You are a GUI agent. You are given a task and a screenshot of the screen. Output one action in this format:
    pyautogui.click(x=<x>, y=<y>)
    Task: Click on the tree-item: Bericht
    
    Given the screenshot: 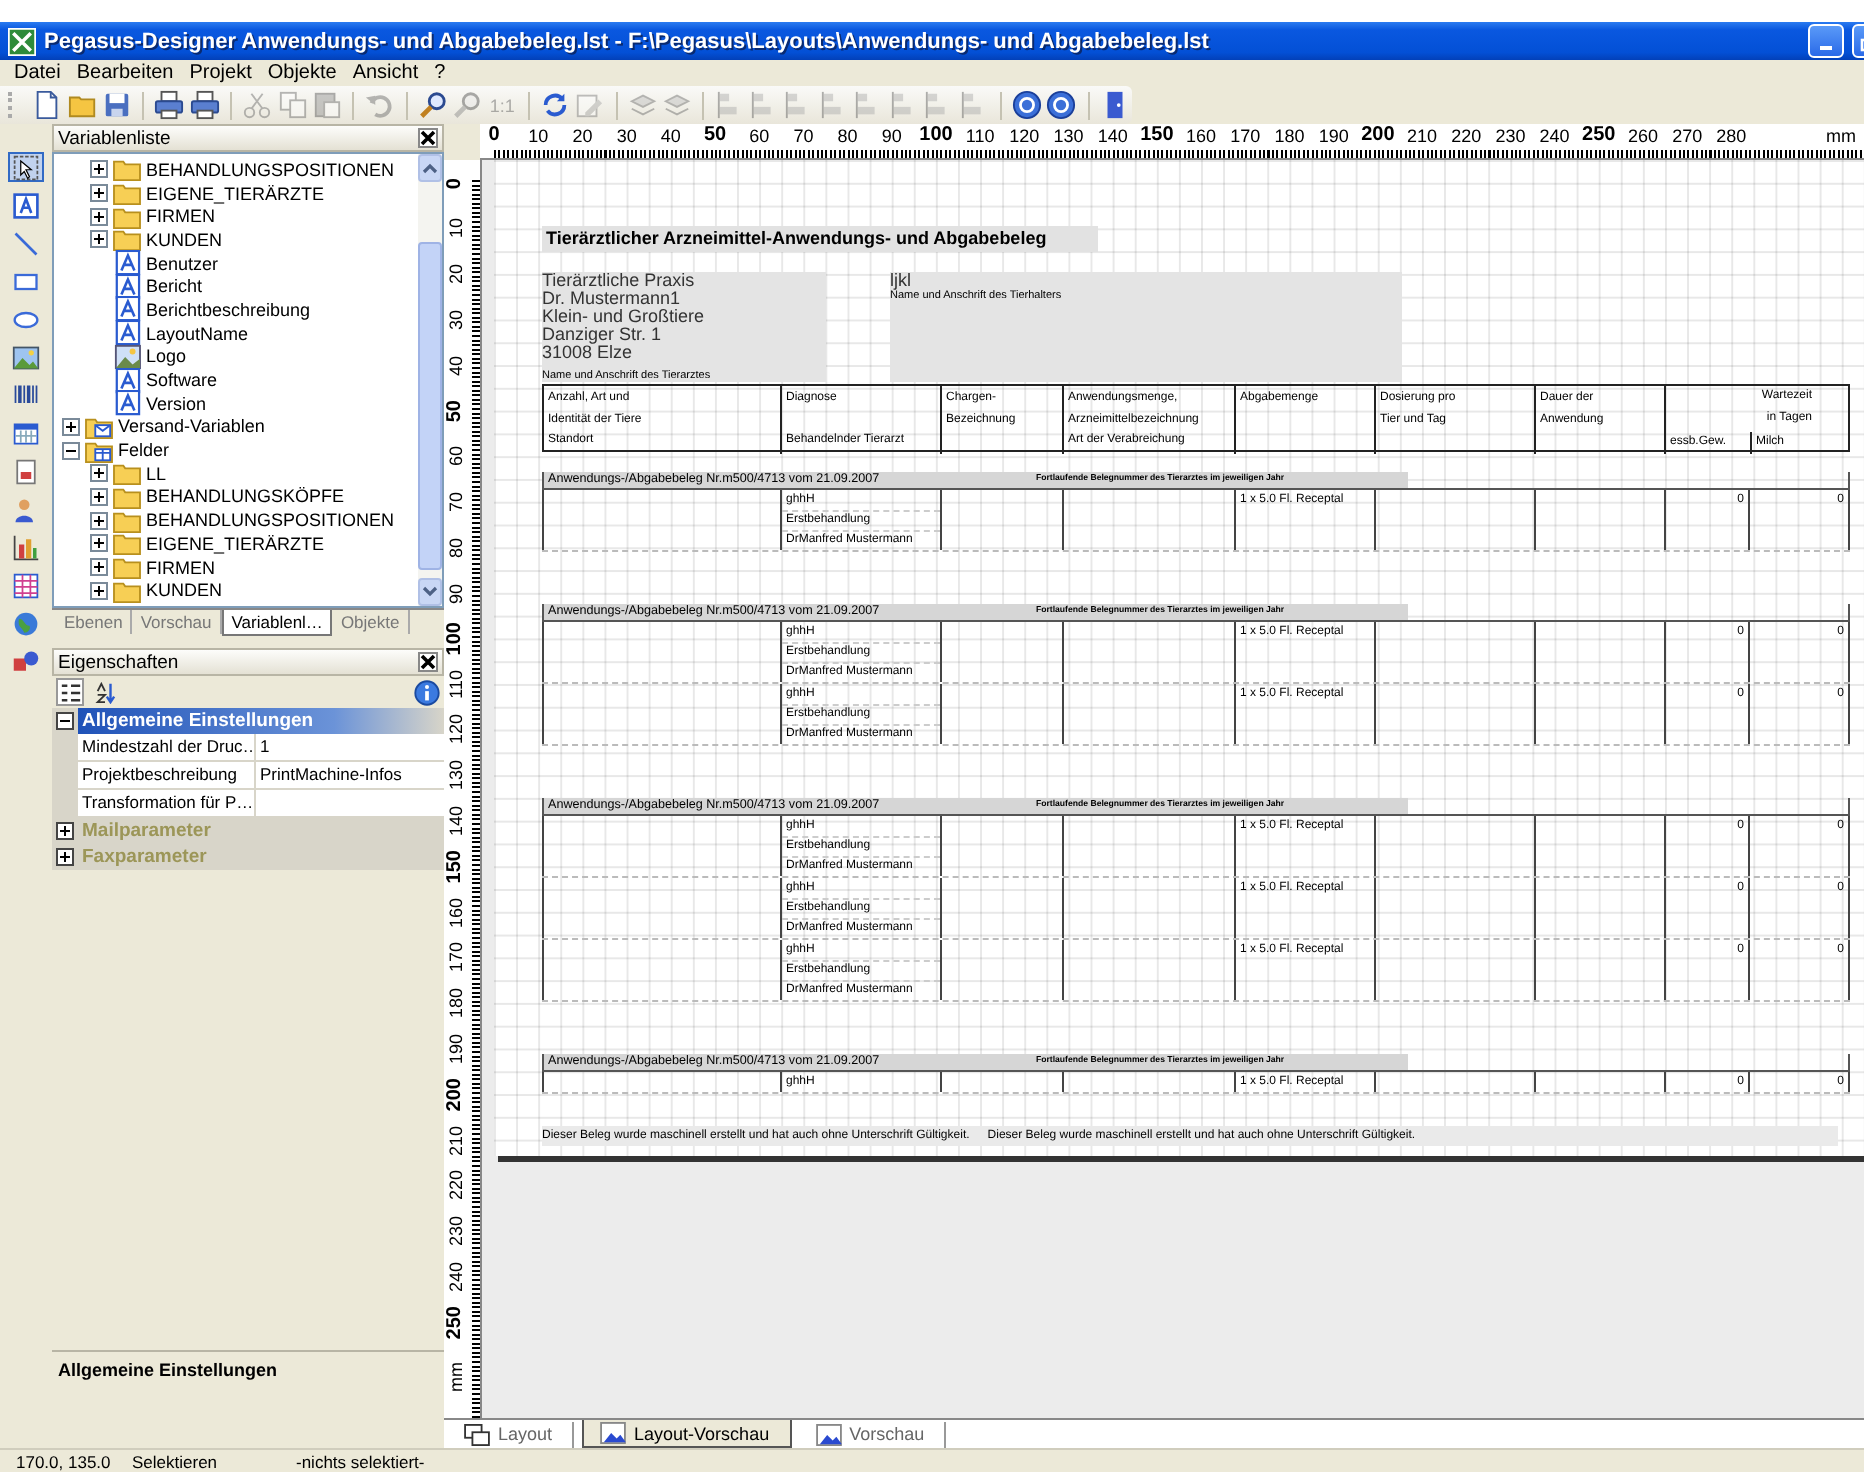 What is the action you would take?
    pyautogui.click(x=174, y=286)
    